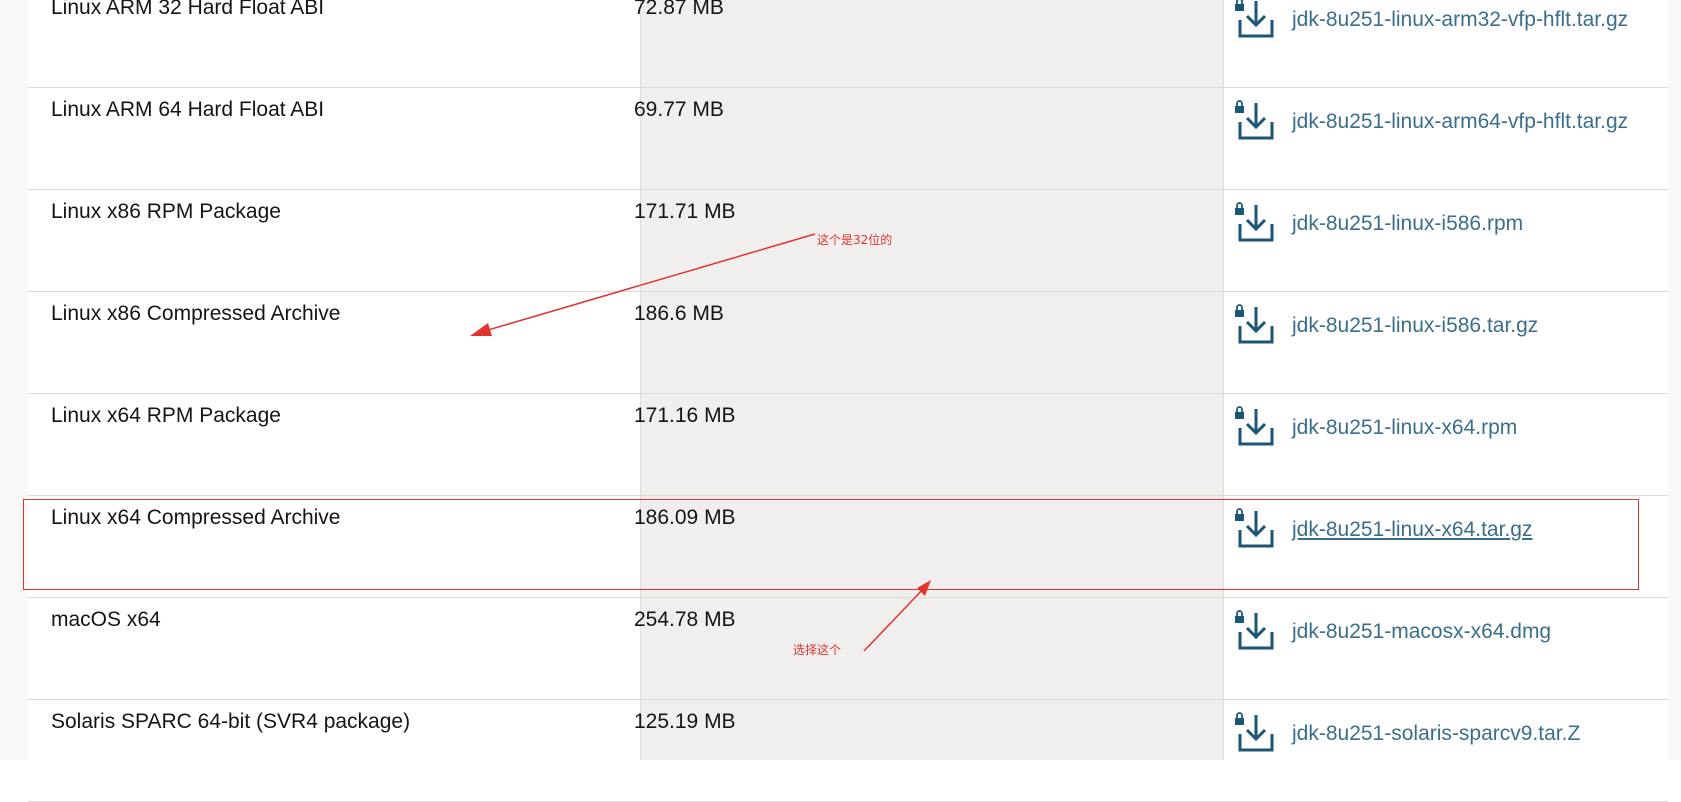 The height and width of the screenshot is (802, 1681). What do you see at coordinates (685, 211) in the screenshot?
I see `file-size: 171.71 MB` at bounding box center [685, 211].